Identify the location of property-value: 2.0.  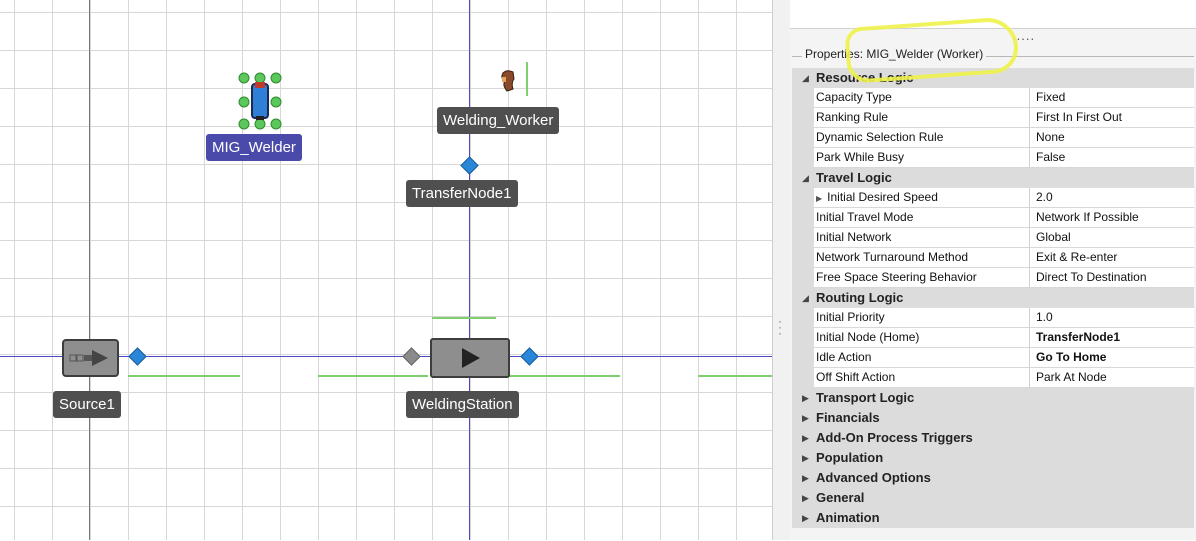
(1112, 198).